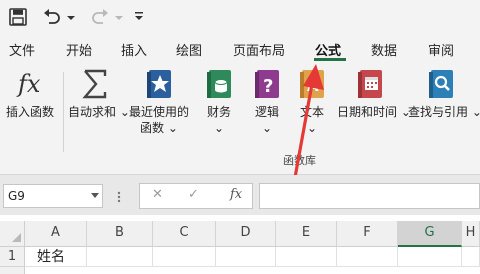  What do you see at coordinates (56, 257) in the screenshot?
I see `cell-a1: 姓名` at bounding box center [56, 257].